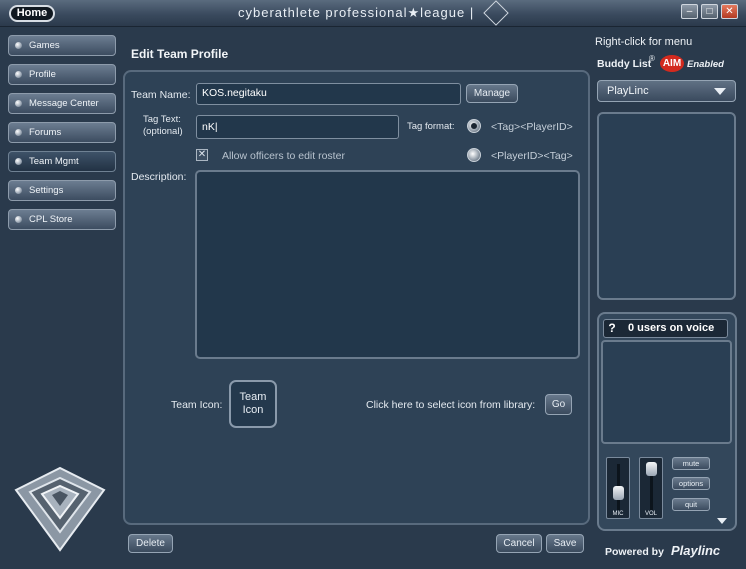  What do you see at coordinates (696, 550) in the screenshot?
I see `playlinc-logo: Playlinc` at bounding box center [696, 550].